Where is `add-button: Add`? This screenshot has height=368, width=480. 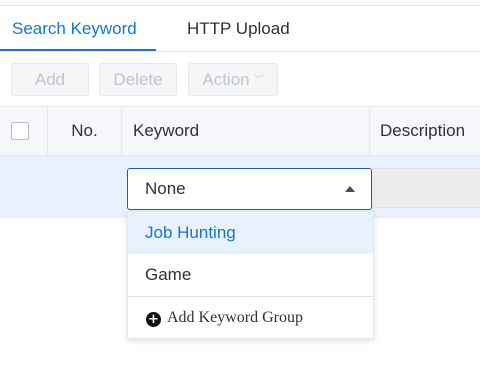 add-button: Add is located at coordinates (50, 79).